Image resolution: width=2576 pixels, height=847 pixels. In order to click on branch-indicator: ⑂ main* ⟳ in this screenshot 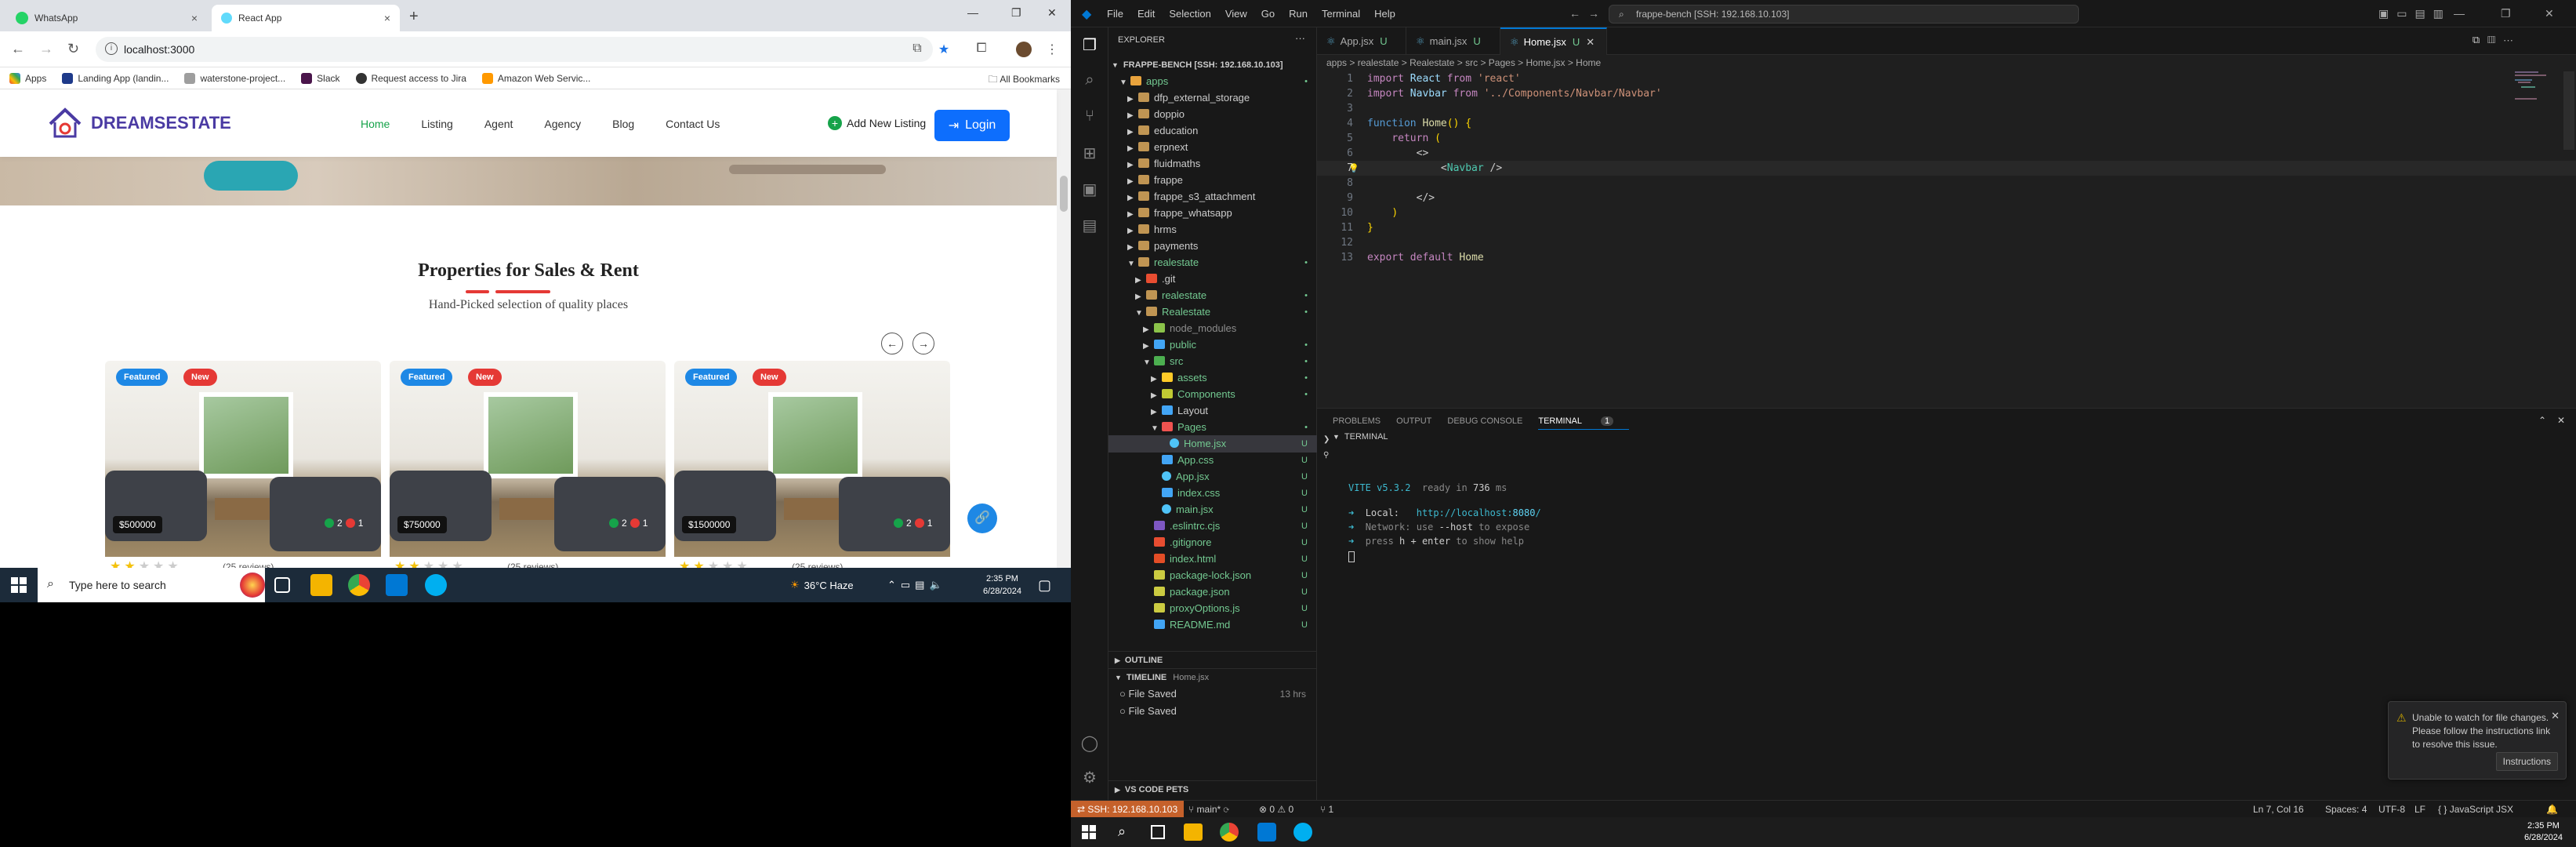, I will do `click(1208, 809)`.